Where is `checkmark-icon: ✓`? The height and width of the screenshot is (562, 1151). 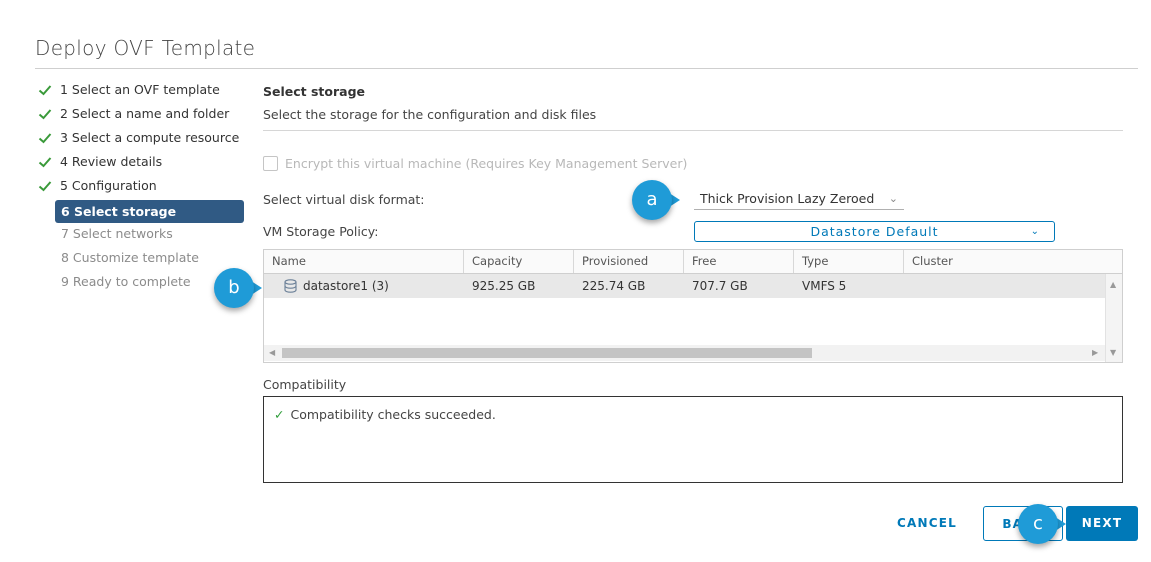
checkmark-icon: ✓ is located at coordinates (279, 414).